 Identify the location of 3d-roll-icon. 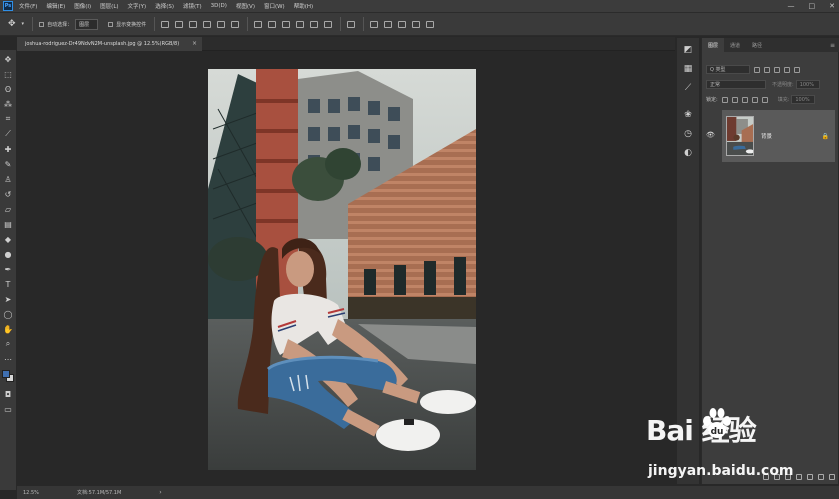
(388, 24).